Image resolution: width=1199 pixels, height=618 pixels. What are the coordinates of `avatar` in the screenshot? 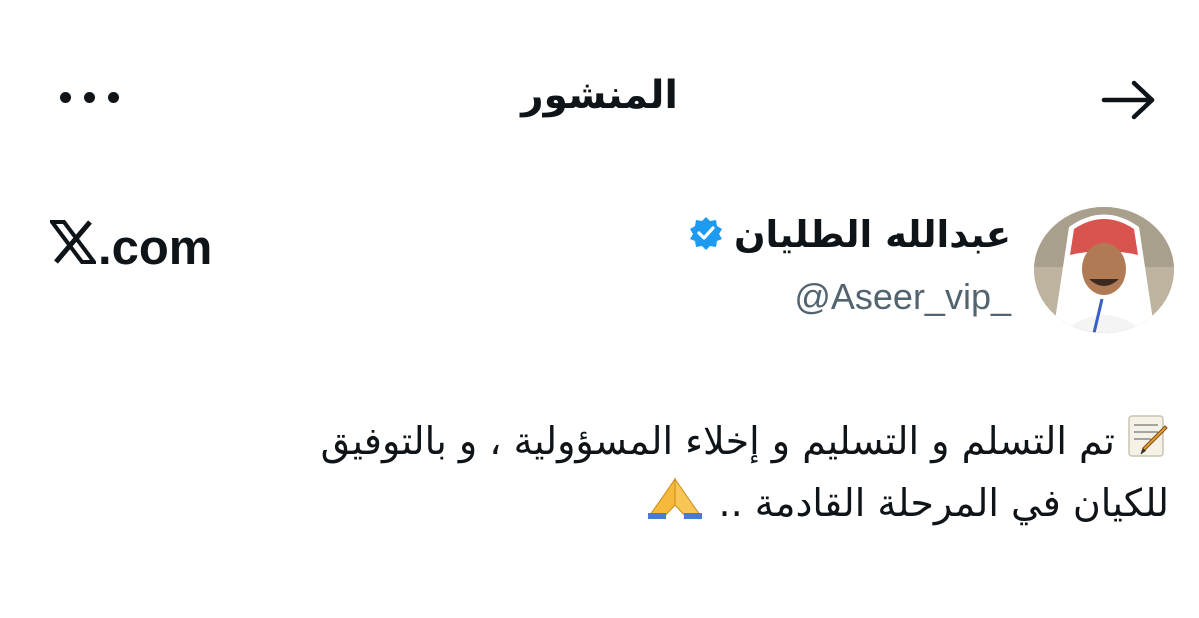 It's located at (1104, 270).